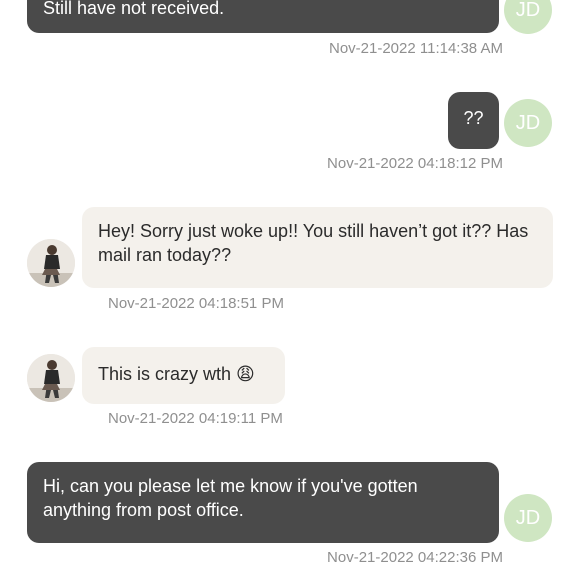 The width and height of the screenshot is (580, 580). What do you see at coordinates (196, 303) in the screenshot?
I see `message-timestamp: Nov-21-2022 04:18:51 PM` at bounding box center [196, 303].